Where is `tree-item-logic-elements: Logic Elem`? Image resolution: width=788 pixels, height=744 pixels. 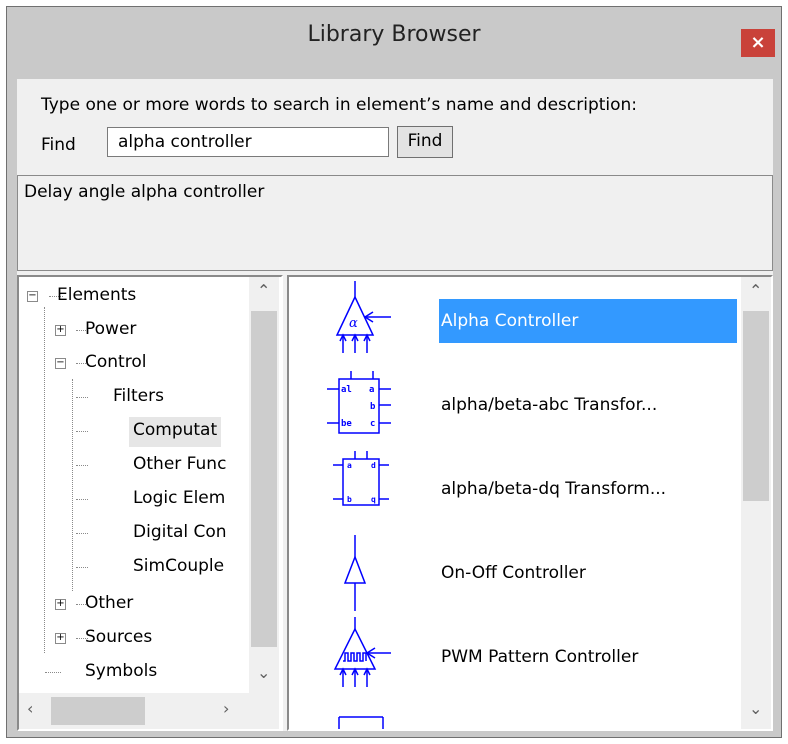 tree-item-logic-elements: Logic Elem is located at coordinates (179, 500).